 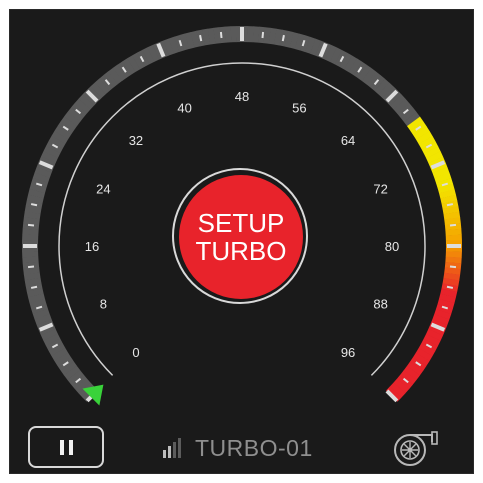 I want to click on device-name: TURBO-01, so click(x=254, y=447).